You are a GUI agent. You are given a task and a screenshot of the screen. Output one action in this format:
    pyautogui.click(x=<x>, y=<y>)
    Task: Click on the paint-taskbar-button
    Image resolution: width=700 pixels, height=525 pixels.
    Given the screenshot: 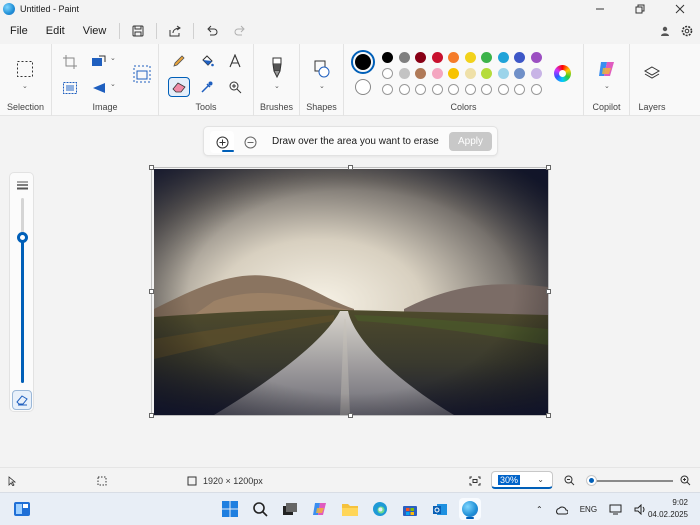 What is the action you would take?
    pyautogui.click(x=470, y=509)
    